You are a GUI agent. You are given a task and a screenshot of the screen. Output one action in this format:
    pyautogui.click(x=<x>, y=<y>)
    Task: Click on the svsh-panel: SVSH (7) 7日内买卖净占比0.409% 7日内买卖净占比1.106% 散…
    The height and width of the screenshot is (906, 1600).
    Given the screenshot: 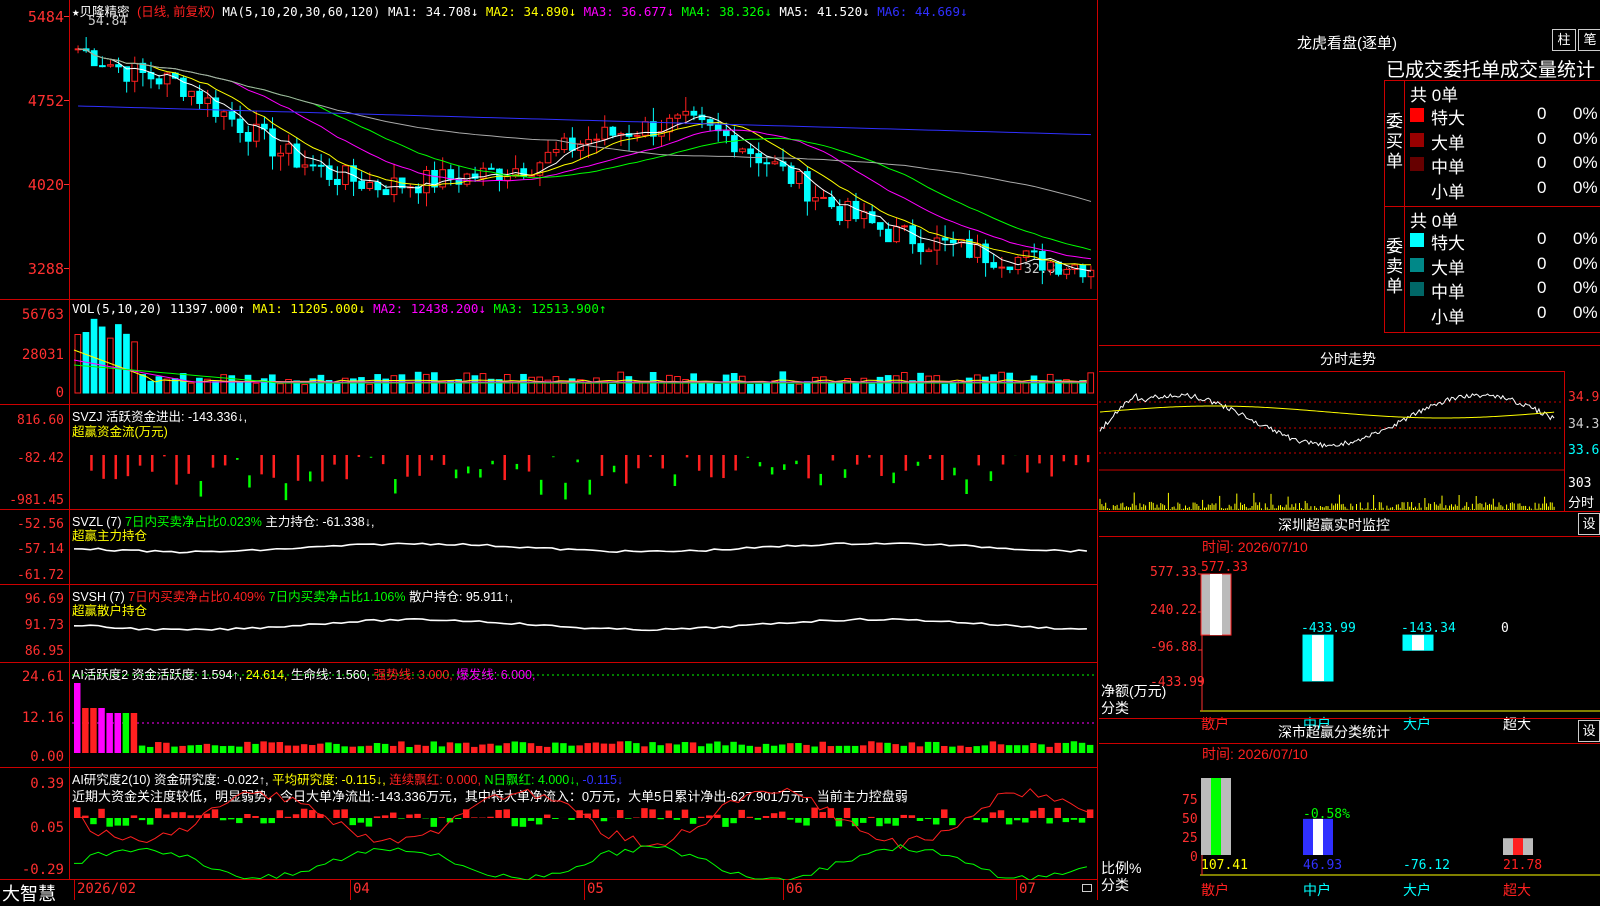 What is the action you would take?
    pyautogui.click(x=549, y=624)
    